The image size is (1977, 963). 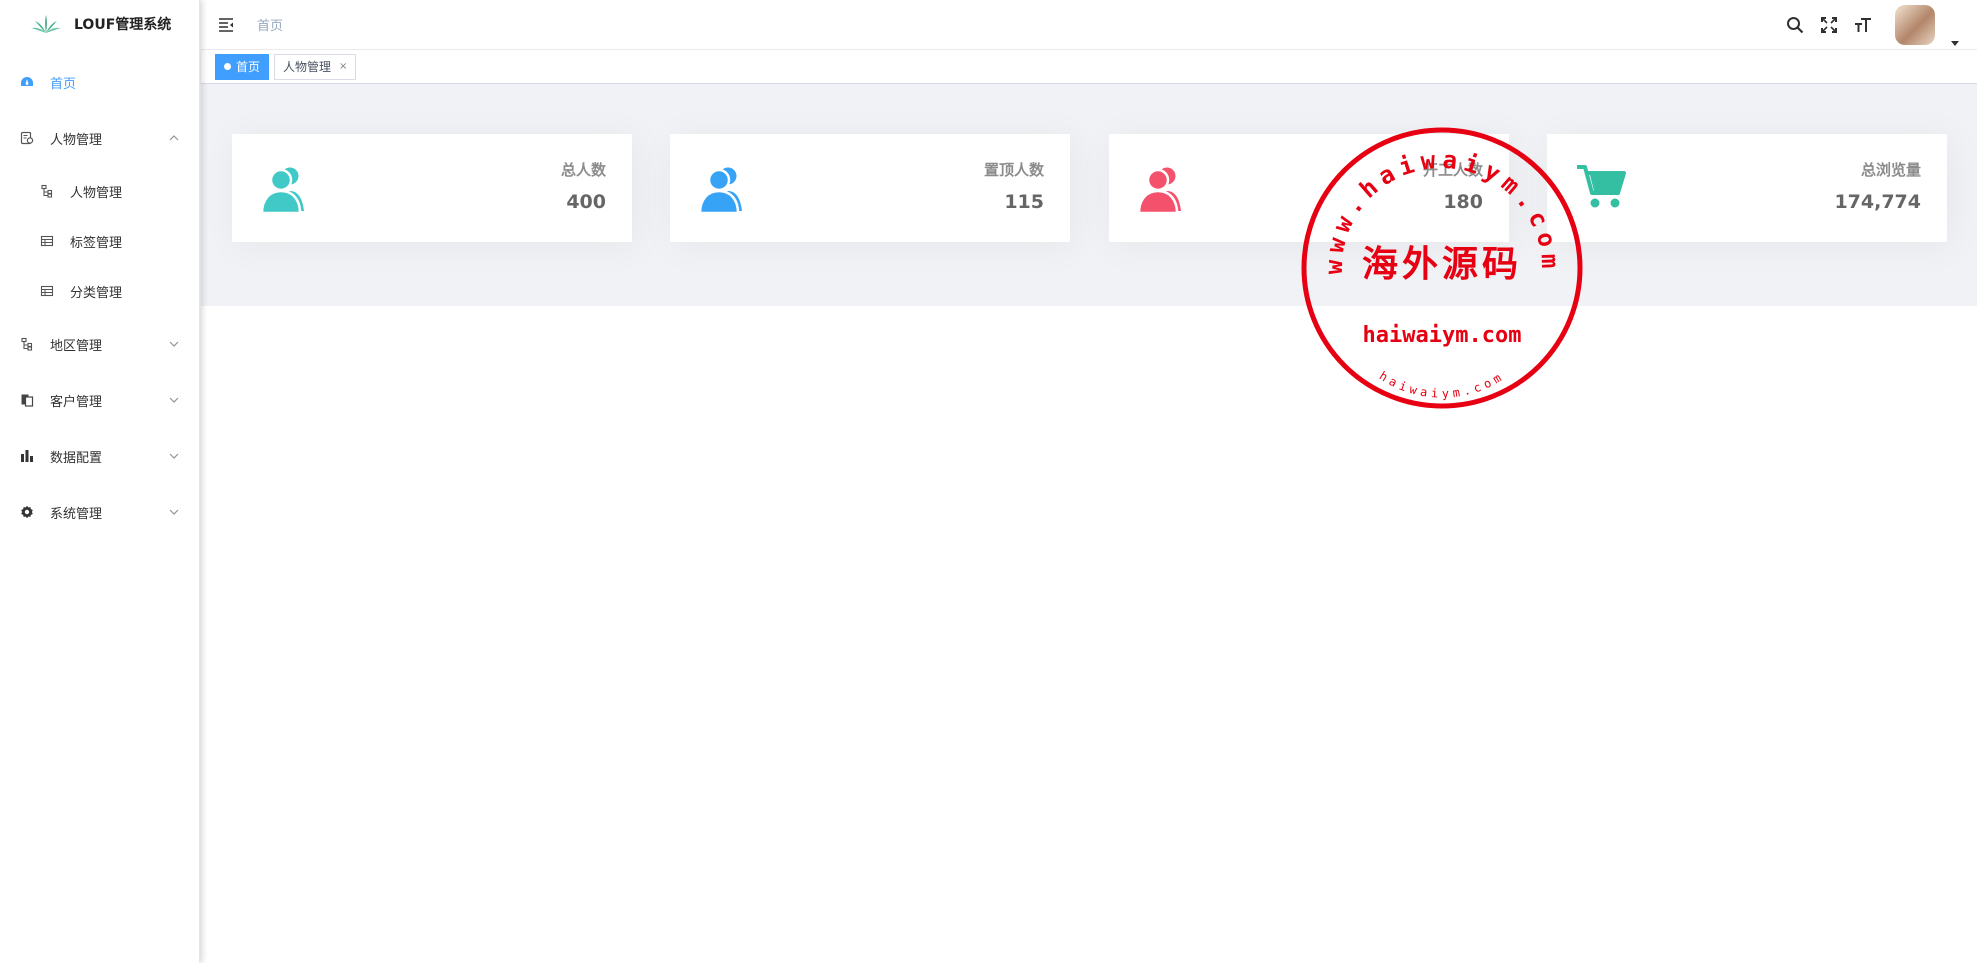 What do you see at coordinates (1442, 264) in the screenshot?
I see `stamp-center: 海外源码` at bounding box center [1442, 264].